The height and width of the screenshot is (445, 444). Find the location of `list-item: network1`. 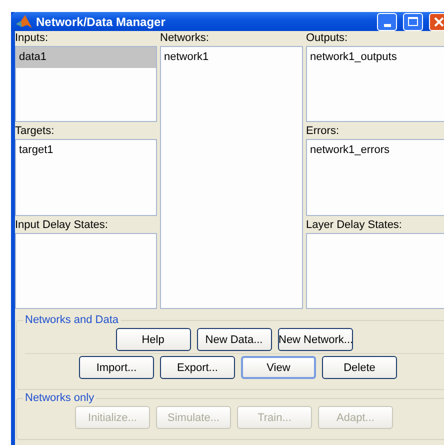

list-item: network1 is located at coordinates (231, 57).